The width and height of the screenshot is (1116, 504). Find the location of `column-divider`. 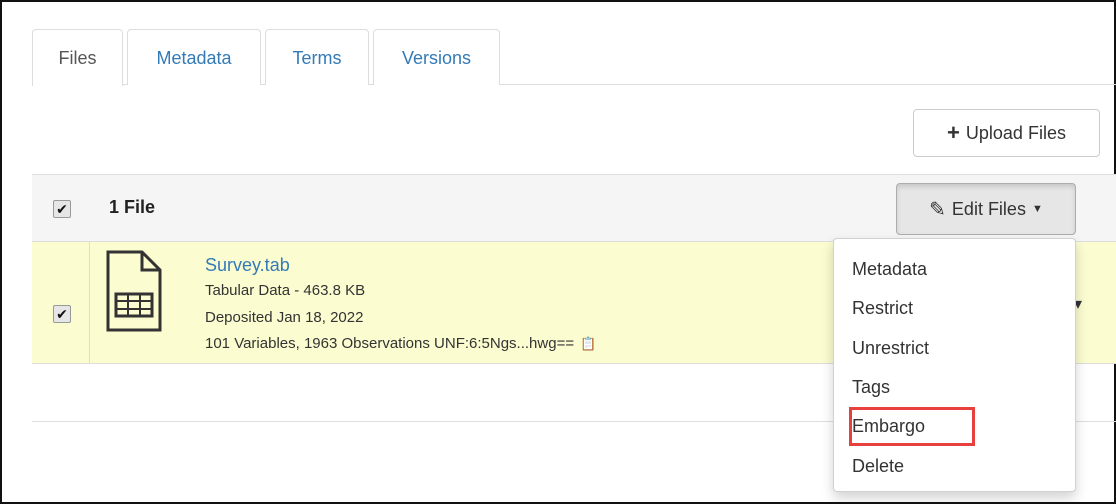

column-divider is located at coordinates (89, 302).